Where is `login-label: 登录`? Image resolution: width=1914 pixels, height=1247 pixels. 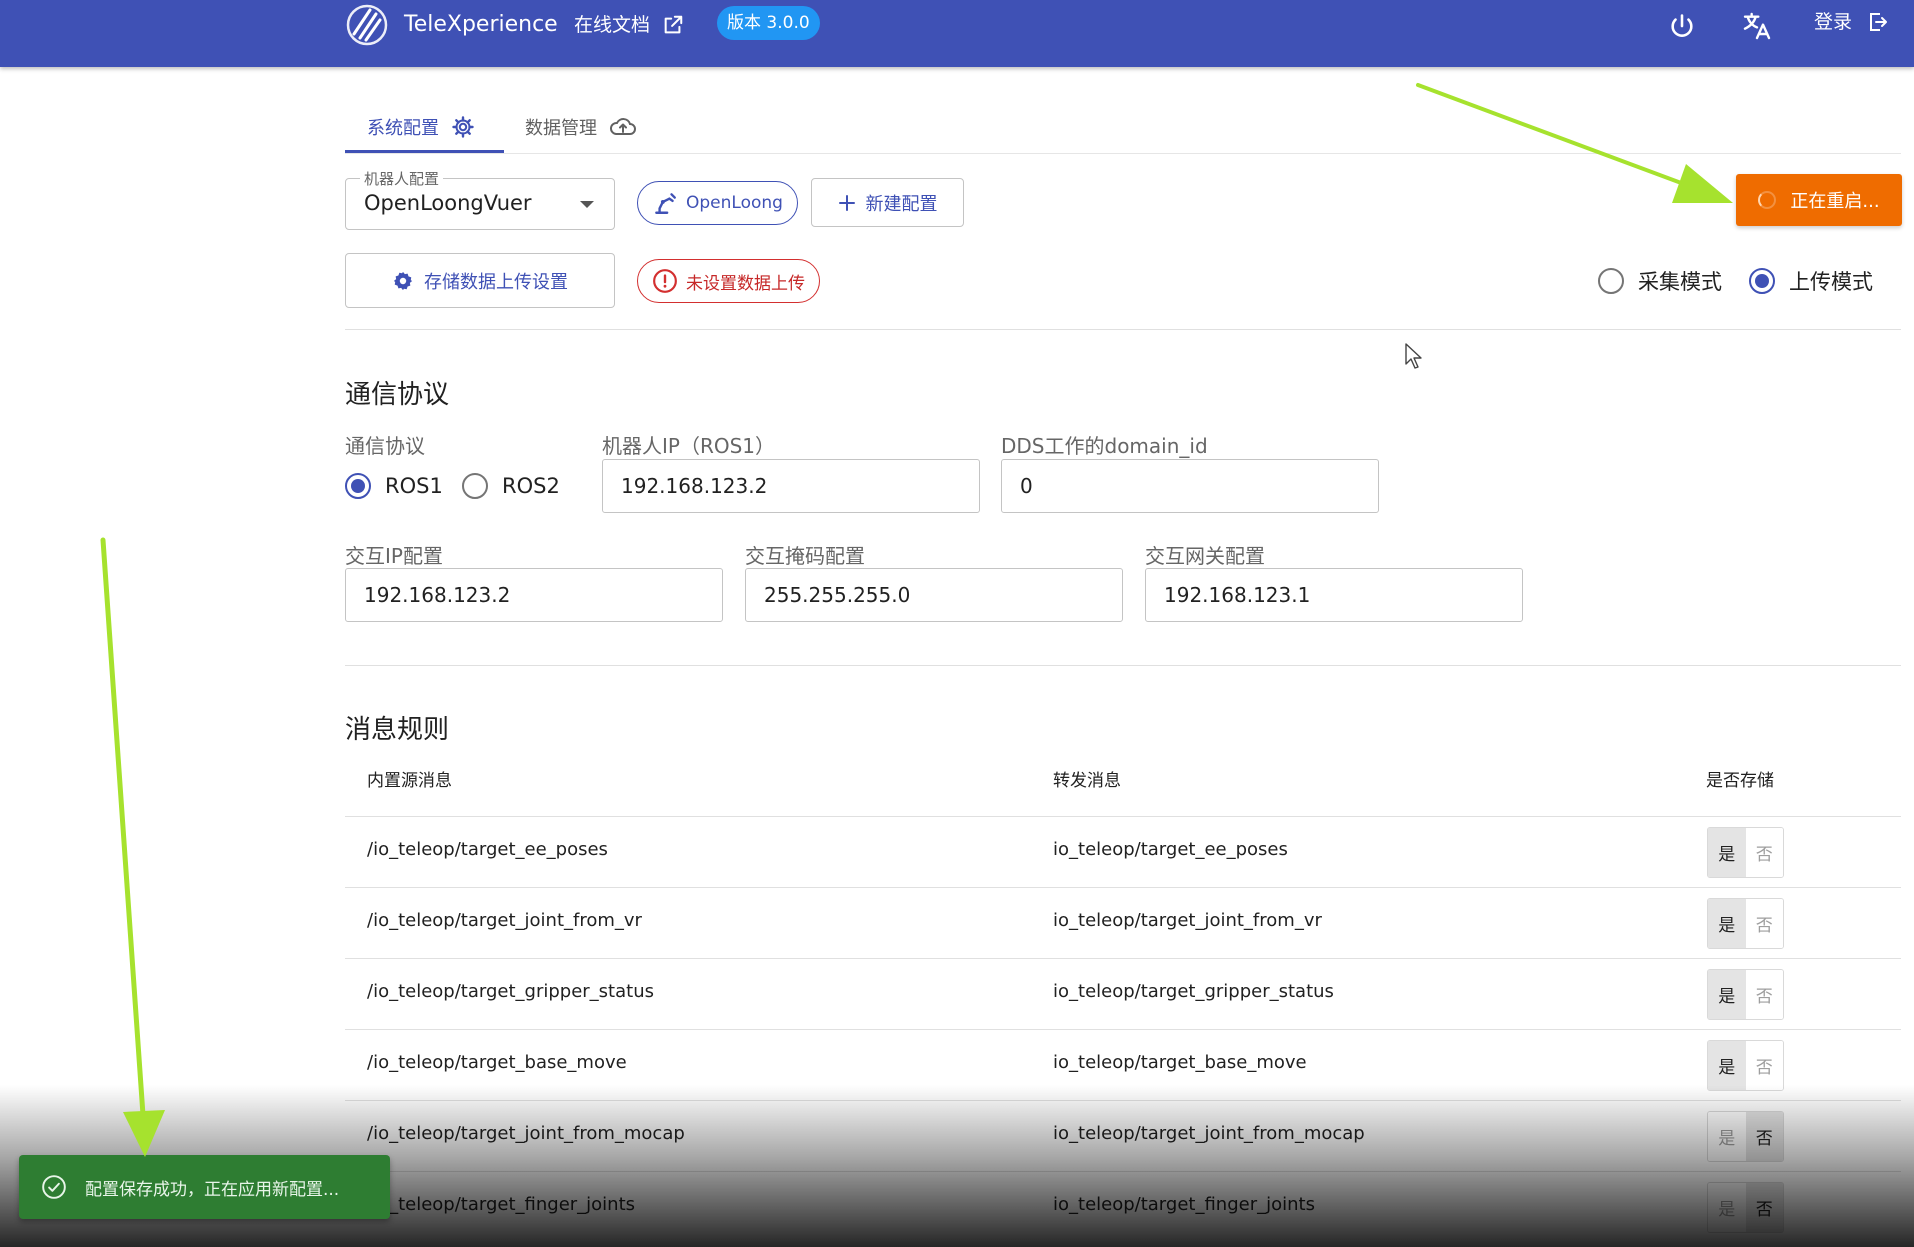
login-label: 登录 is located at coordinates (1833, 22).